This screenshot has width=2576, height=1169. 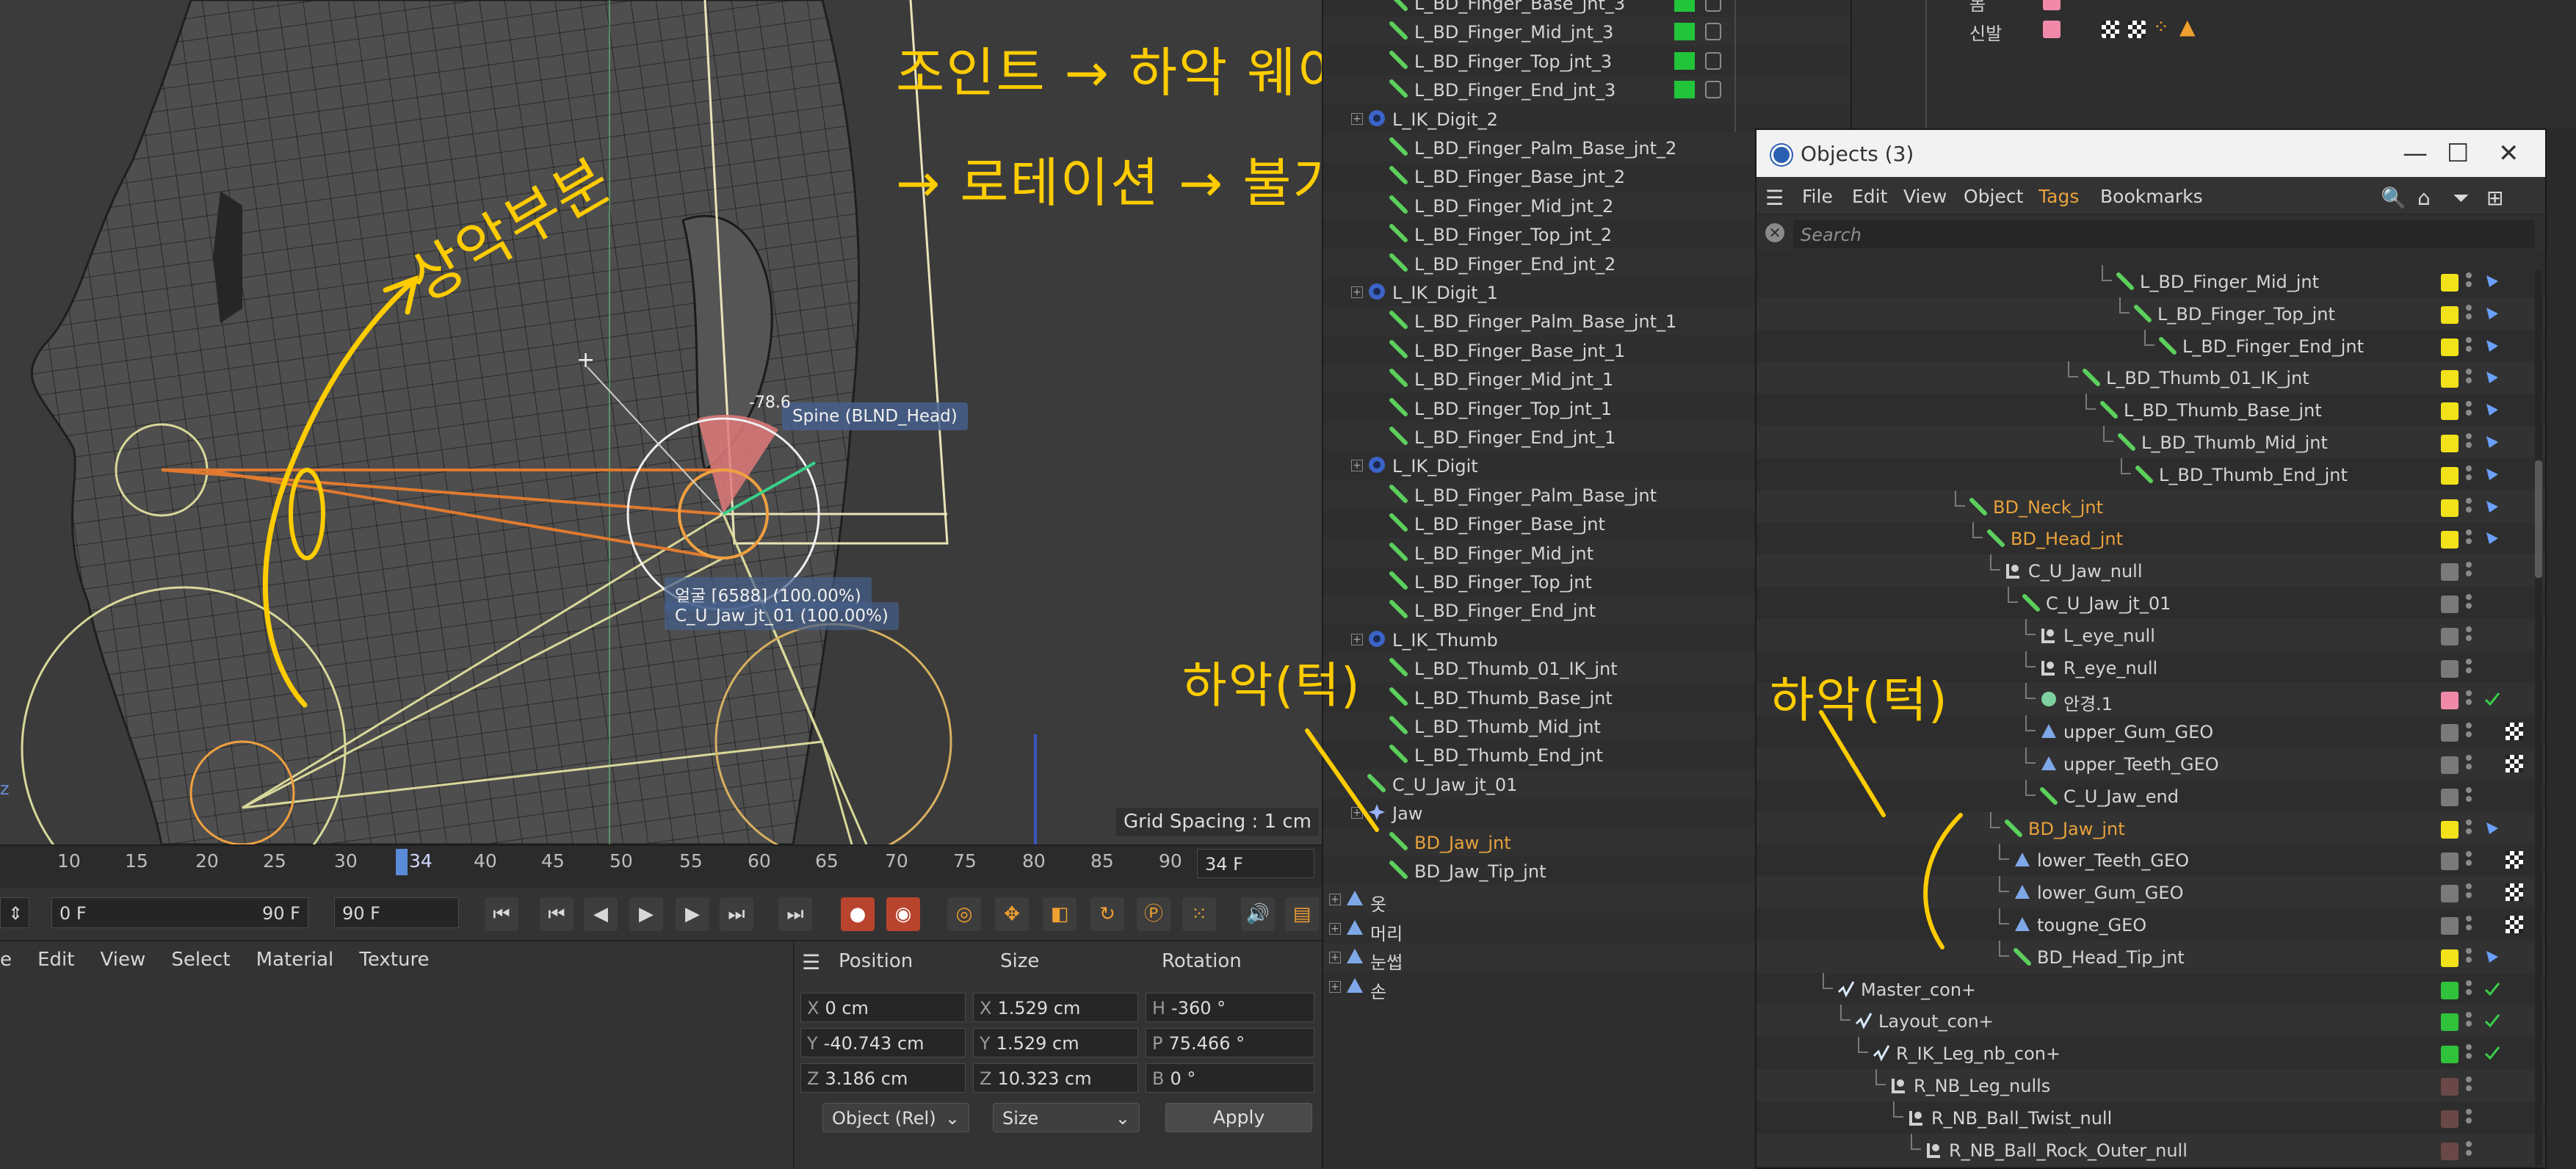 I want to click on menu-tags: Tags, so click(x=2058, y=196).